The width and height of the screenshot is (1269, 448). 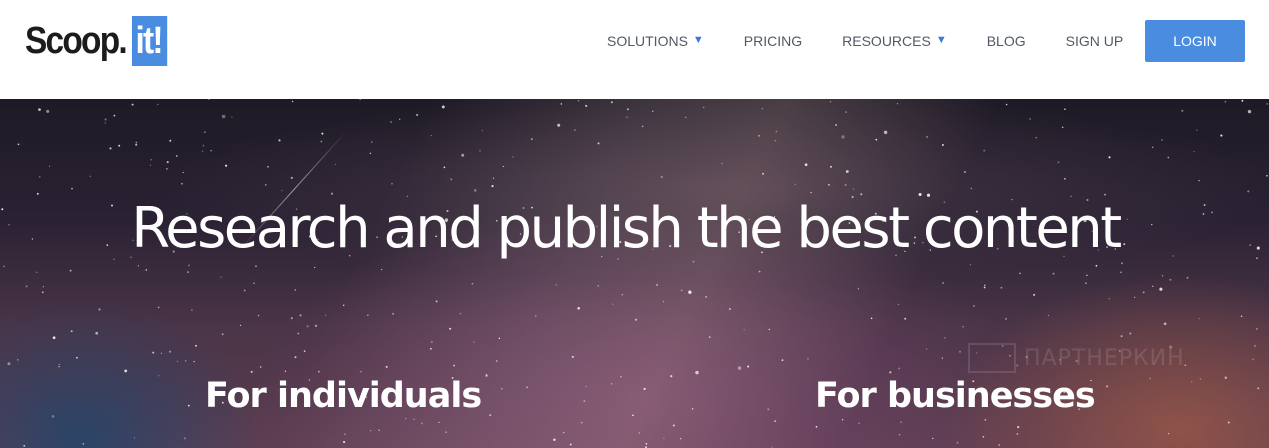 What do you see at coordinates (992, 358) in the screenshot?
I see `watermark-logo-icon` at bounding box center [992, 358].